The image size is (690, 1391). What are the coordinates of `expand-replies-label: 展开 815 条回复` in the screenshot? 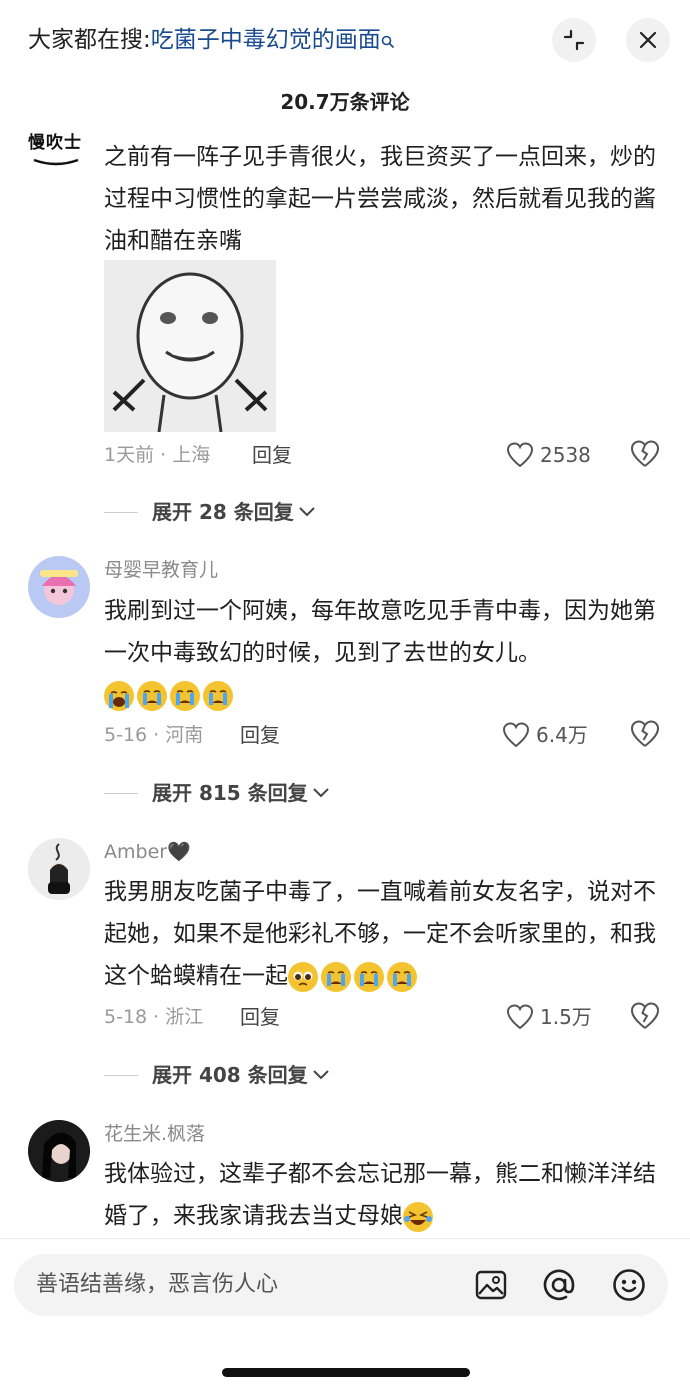 It's located at (230, 793).